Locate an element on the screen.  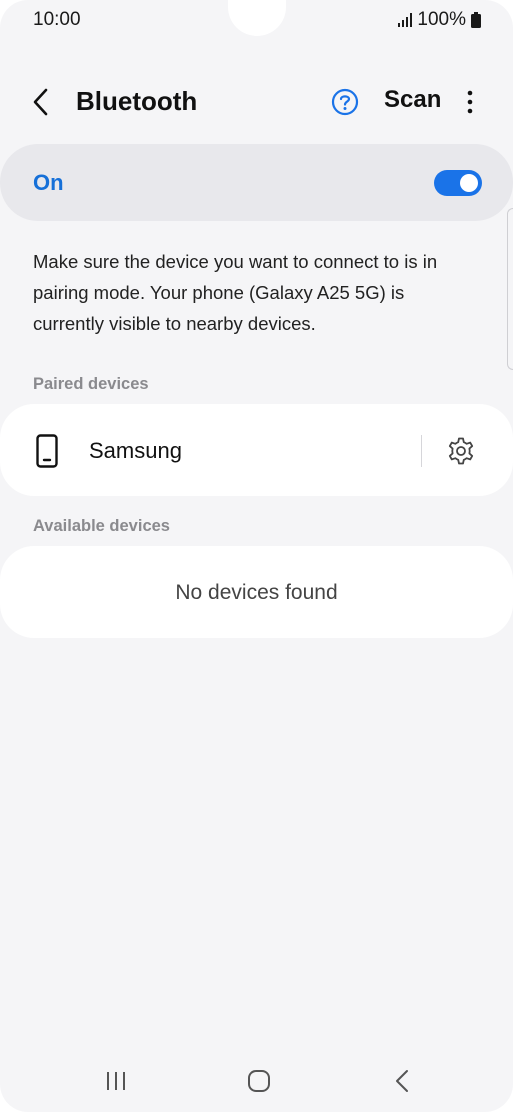
battery-icon is located at coordinates (476, 20).